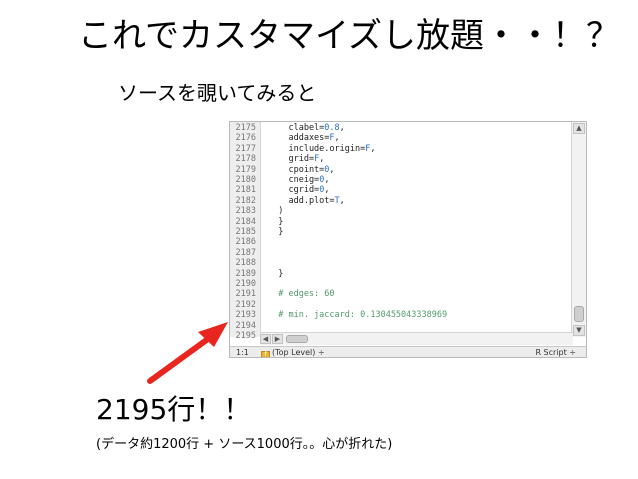 The height and width of the screenshot is (479, 638). What do you see at coordinates (400, 180) in the screenshot?
I see `code-line: 2180 cneig=0,` at bounding box center [400, 180].